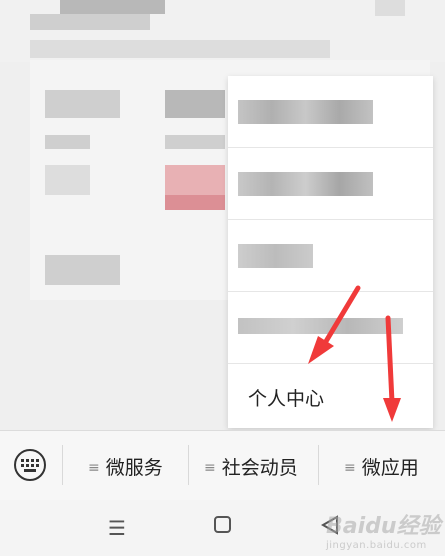 The image size is (445, 556). I want to click on tab-label: 社会动员, so click(259, 468).